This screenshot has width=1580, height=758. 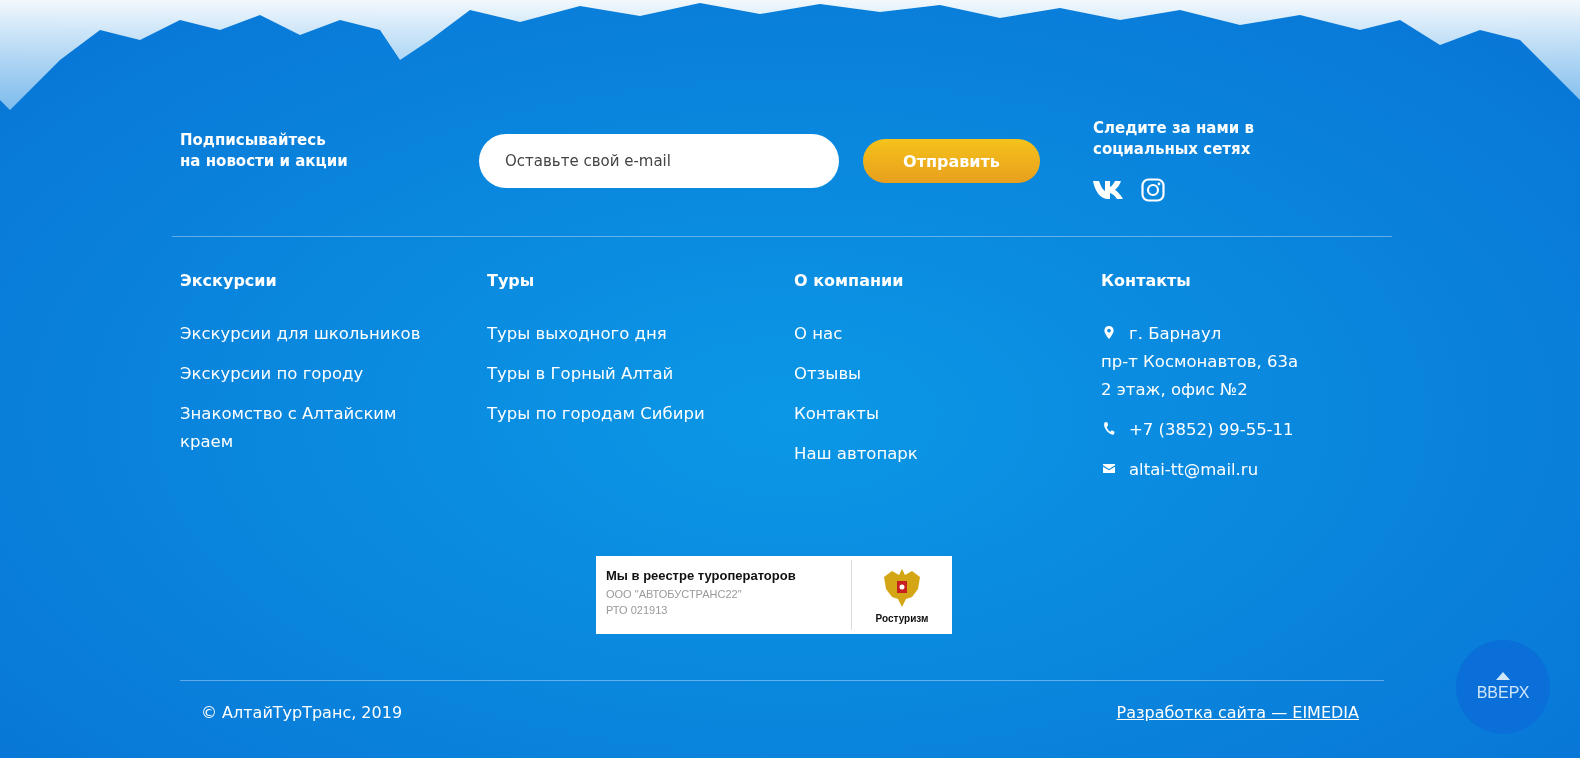 I want to click on subscribe-heading: Подписывайтесь на новости и акции, so click(x=264, y=151).